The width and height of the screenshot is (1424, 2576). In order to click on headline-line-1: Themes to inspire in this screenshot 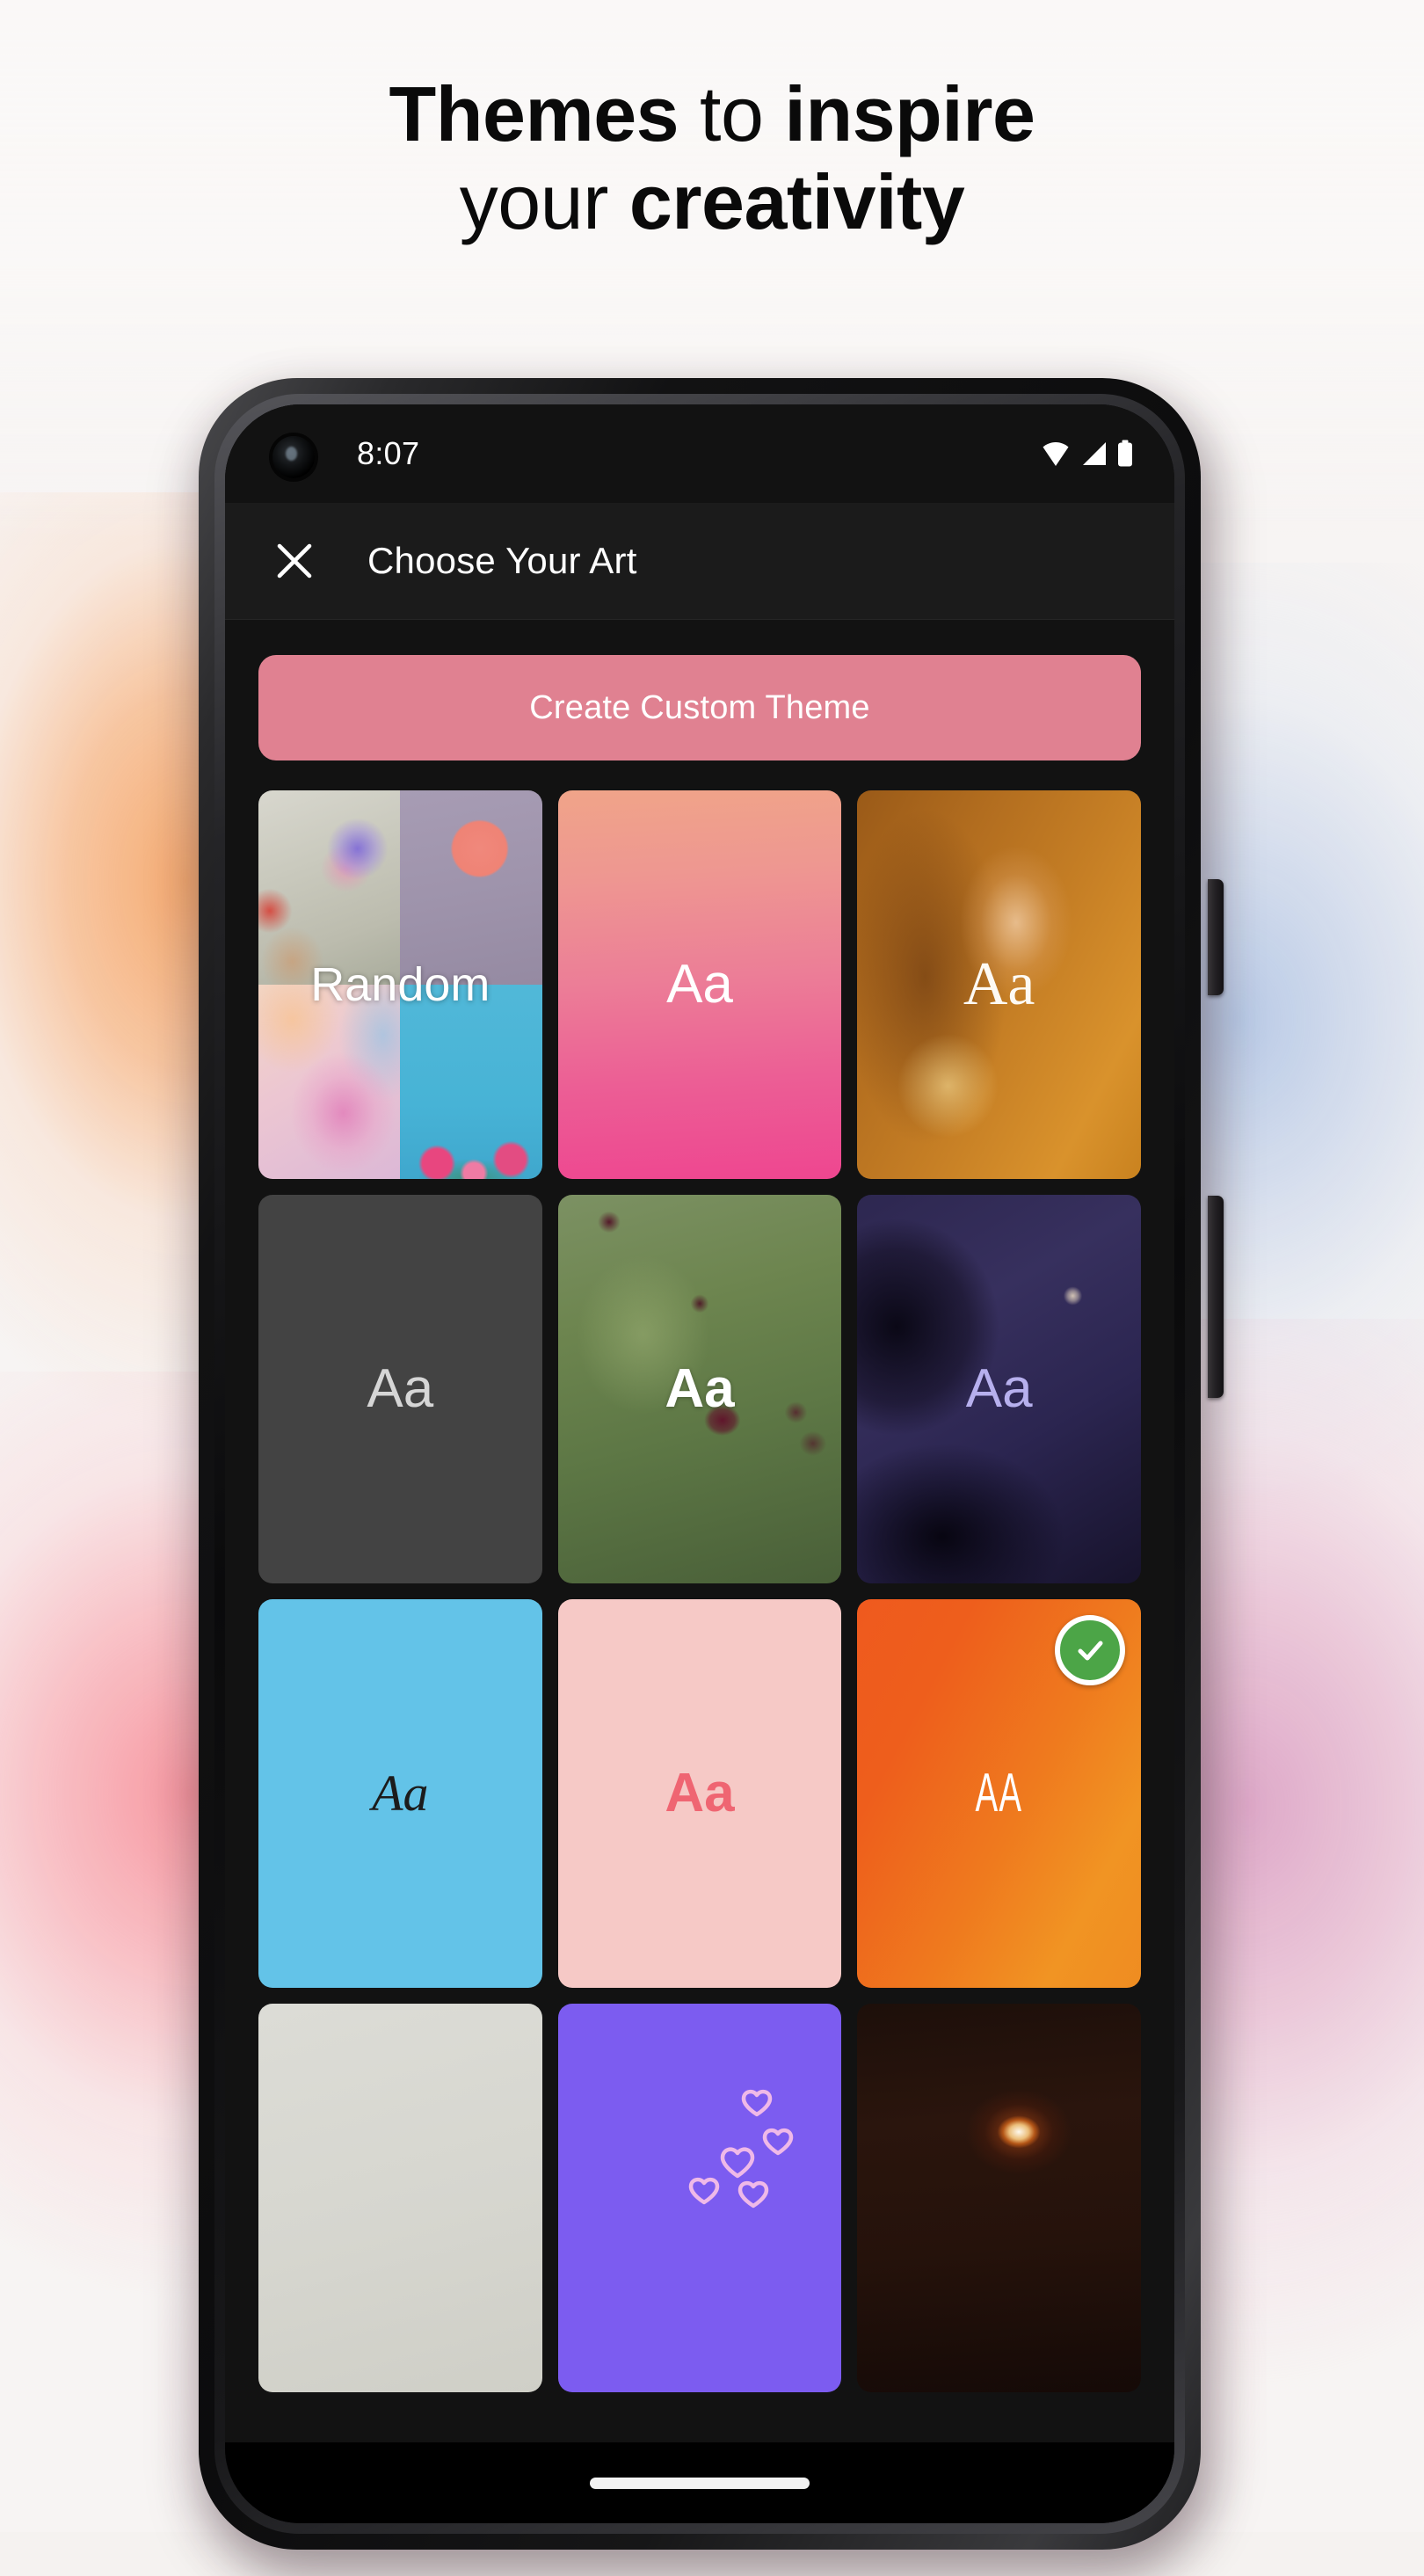, I will do `click(712, 114)`.